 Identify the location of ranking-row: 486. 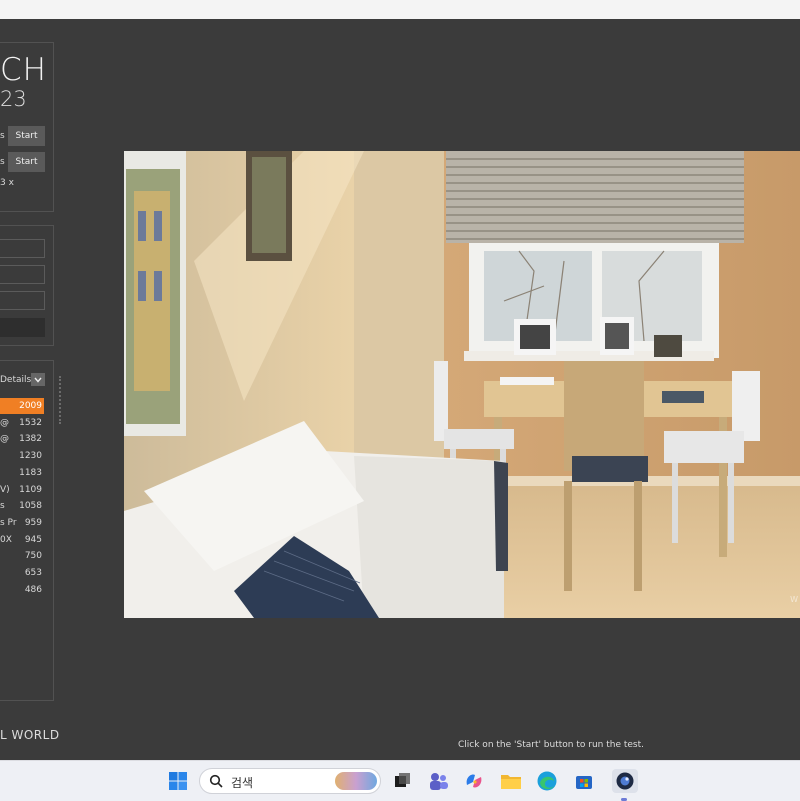
(22, 590).